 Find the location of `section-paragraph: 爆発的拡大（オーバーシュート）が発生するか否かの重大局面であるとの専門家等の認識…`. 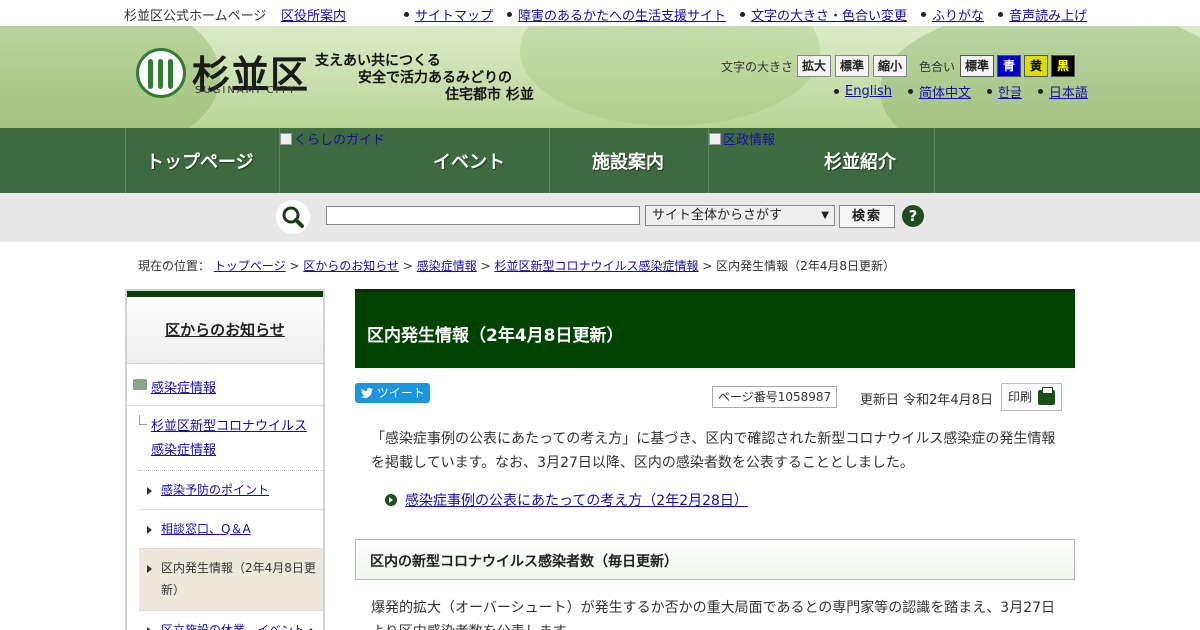

section-paragraph: 爆発的拡大（オーバーシュート）が発生するか否かの重大局面であるとの専門家等の認識… is located at coordinates (713, 615).